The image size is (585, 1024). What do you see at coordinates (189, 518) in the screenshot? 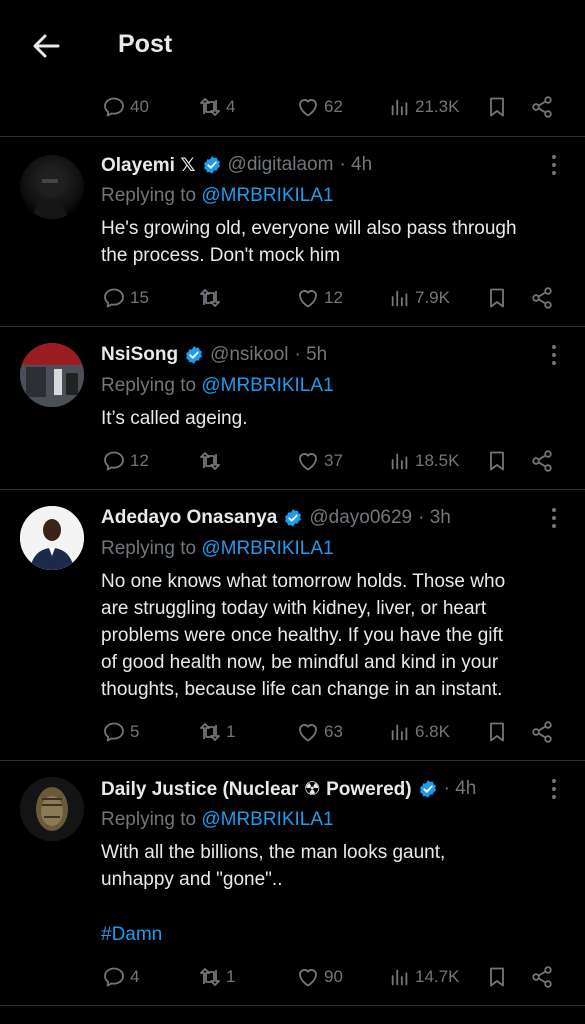
I see `author-name: Adedayo Onasanya` at bounding box center [189, 518].